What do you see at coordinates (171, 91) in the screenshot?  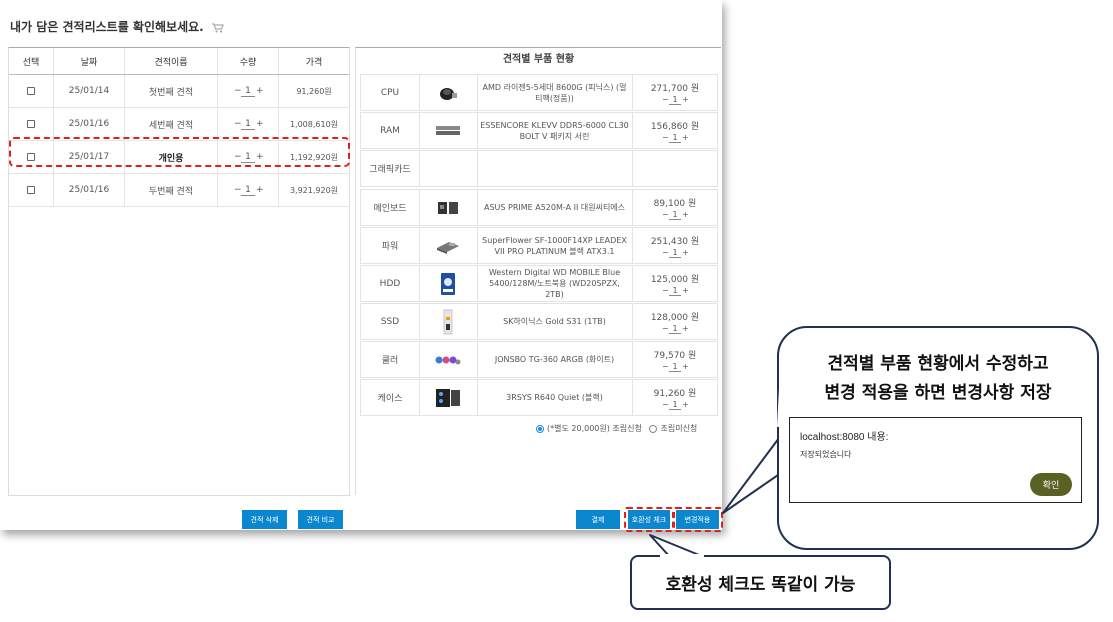 I see `row-name: 첫번째 견적` at bounding box center [171, 91].